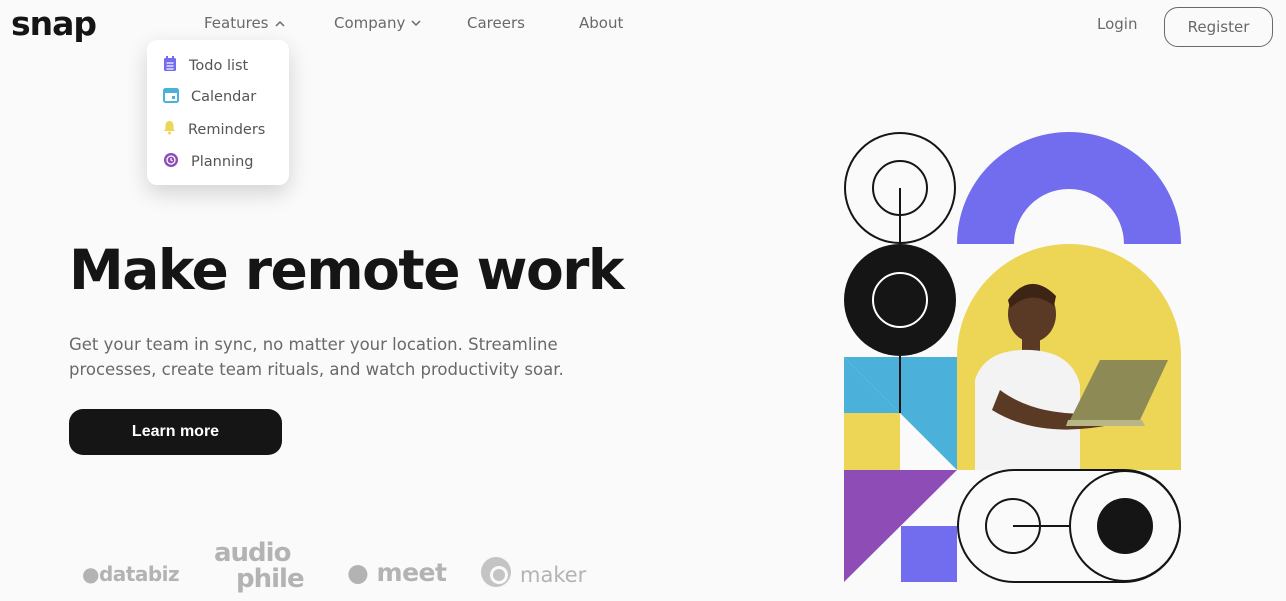 This screenshot has height=601, width=1286. What do you see at coordinates (219, 66) in the screenshot?
I see `menu-item-label: Todo list` at bounding box center [219, 66].